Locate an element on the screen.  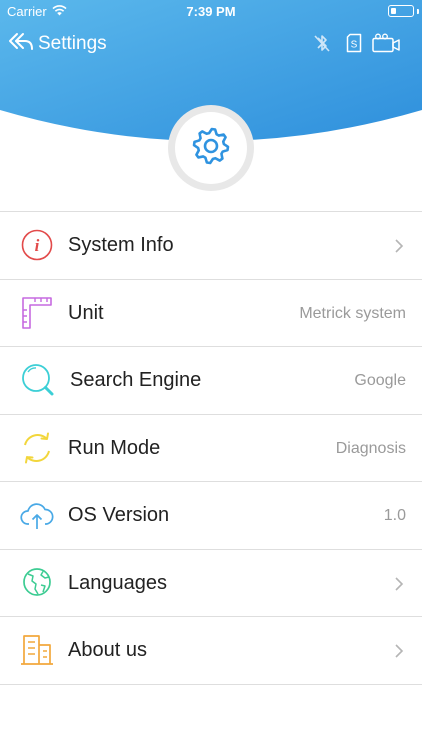
svg-text: i is located at coordinates (37, 245).